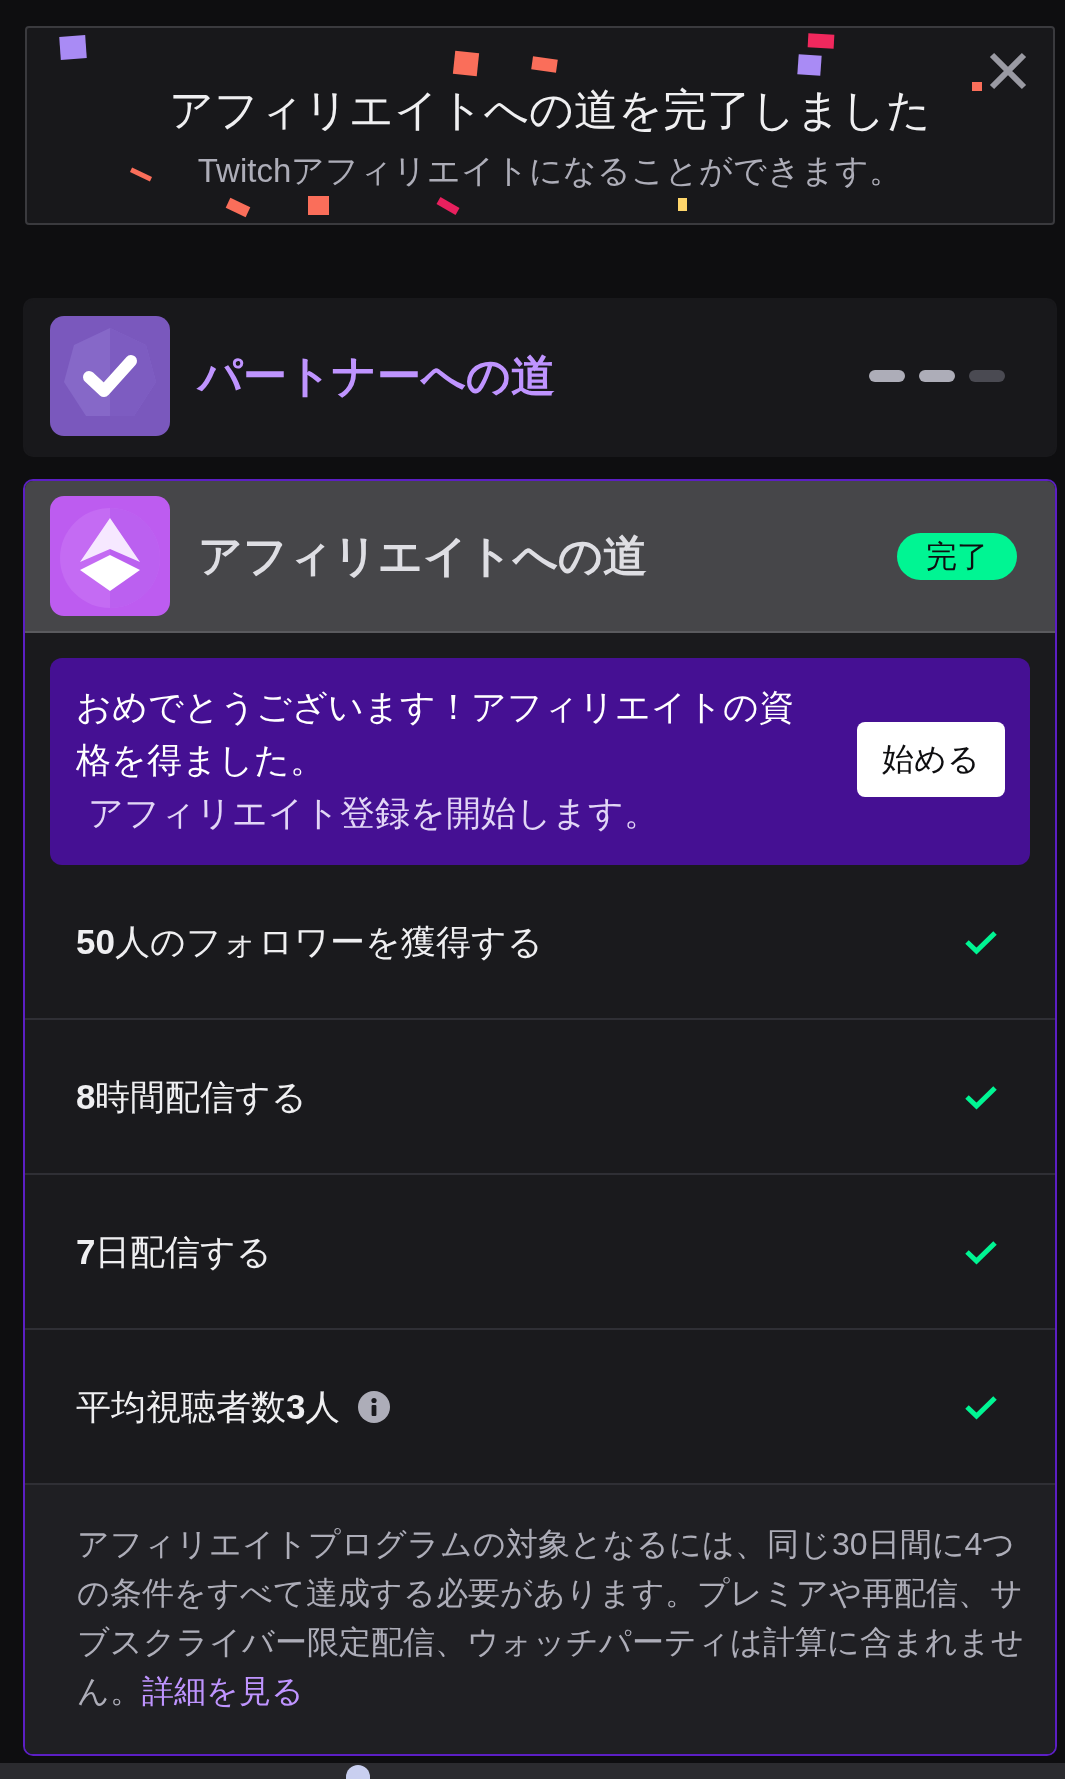 This screenshot has width=1065, height=1779. Describe the element at coordinates (223, 1691) in the screenshot. I see `details-link: 詳細を見る` at that location.